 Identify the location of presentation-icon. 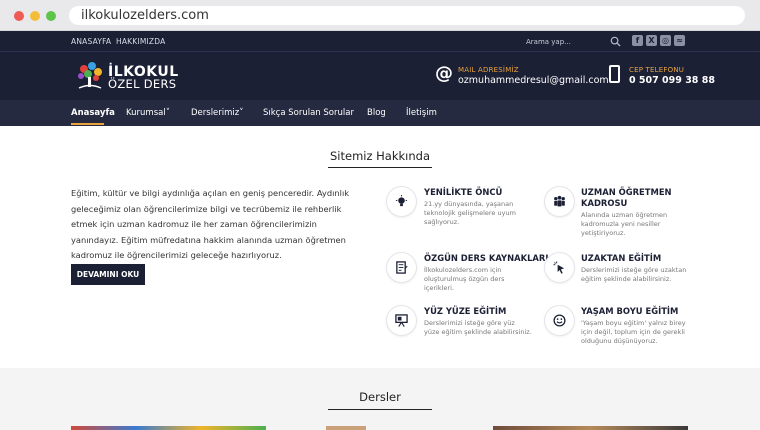
(401, 320).